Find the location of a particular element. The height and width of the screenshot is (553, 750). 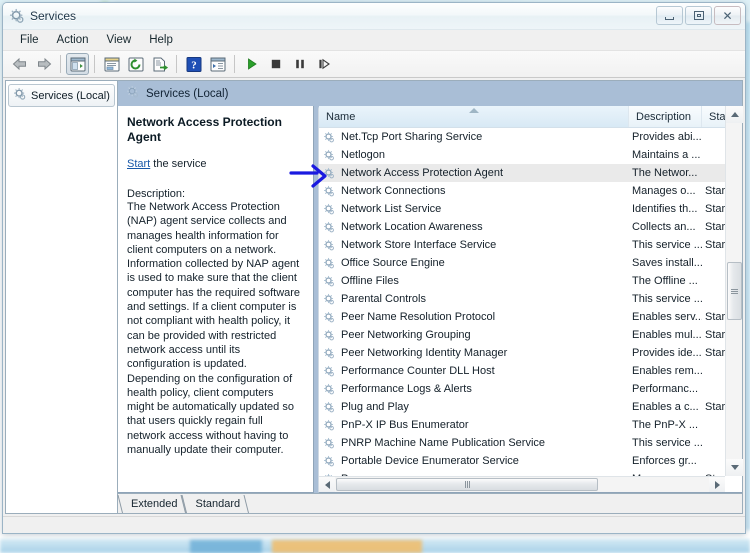

vertical-scrollbar is located at coordinates (734, 291).